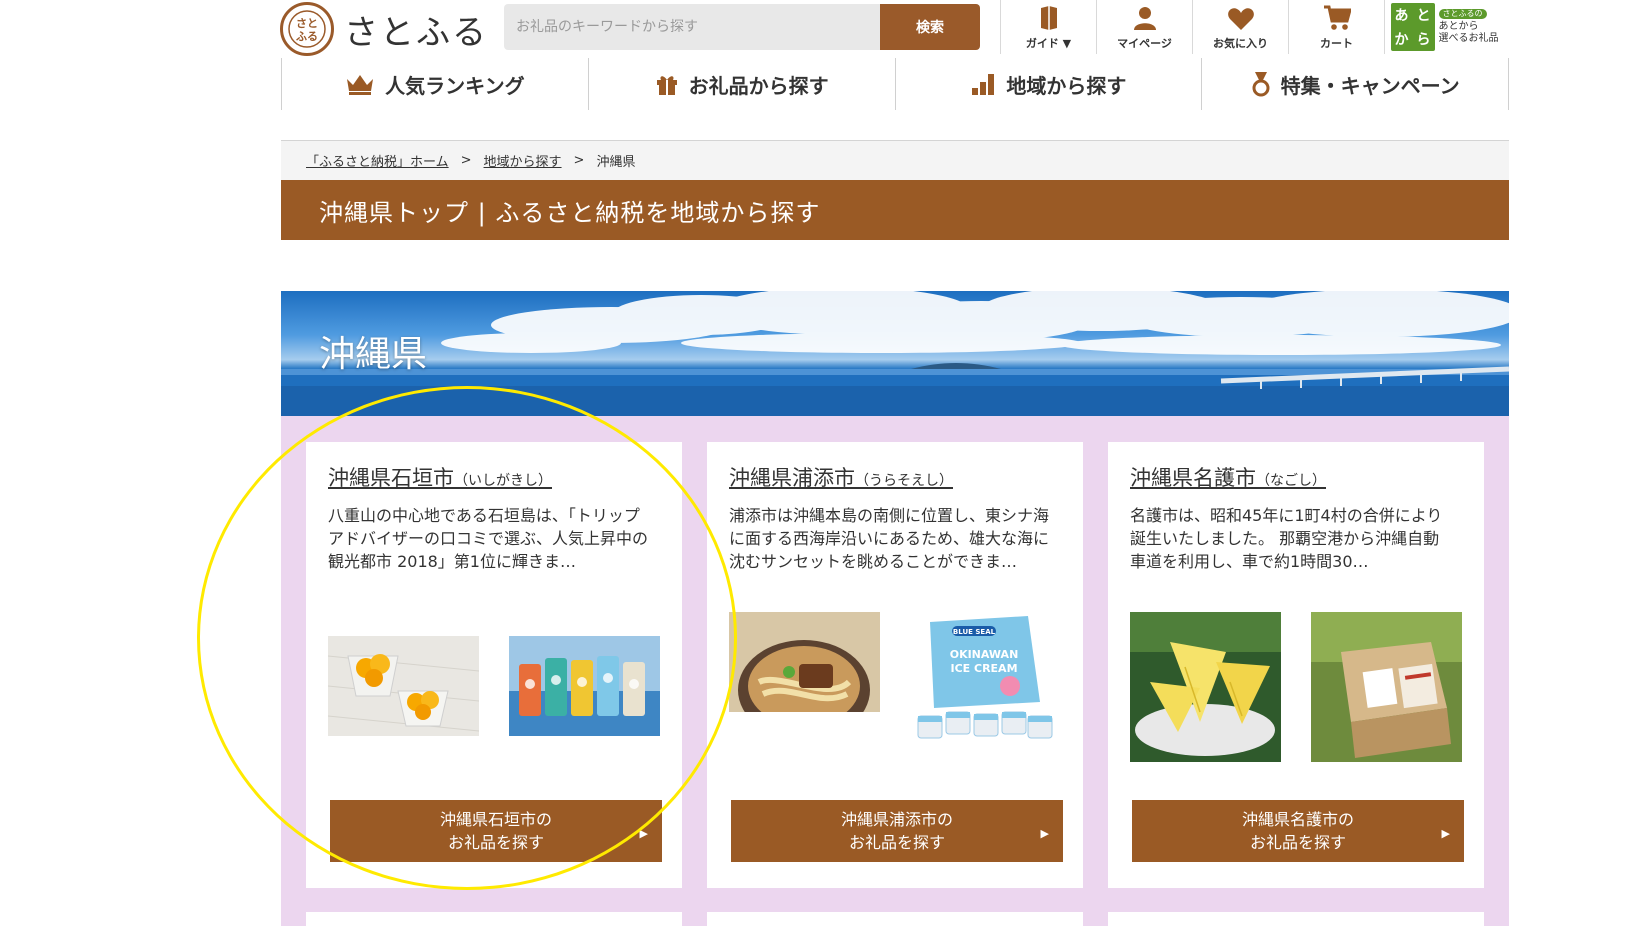  I want to click on card-title: 沖縄県浦添市, so click(792, 478).